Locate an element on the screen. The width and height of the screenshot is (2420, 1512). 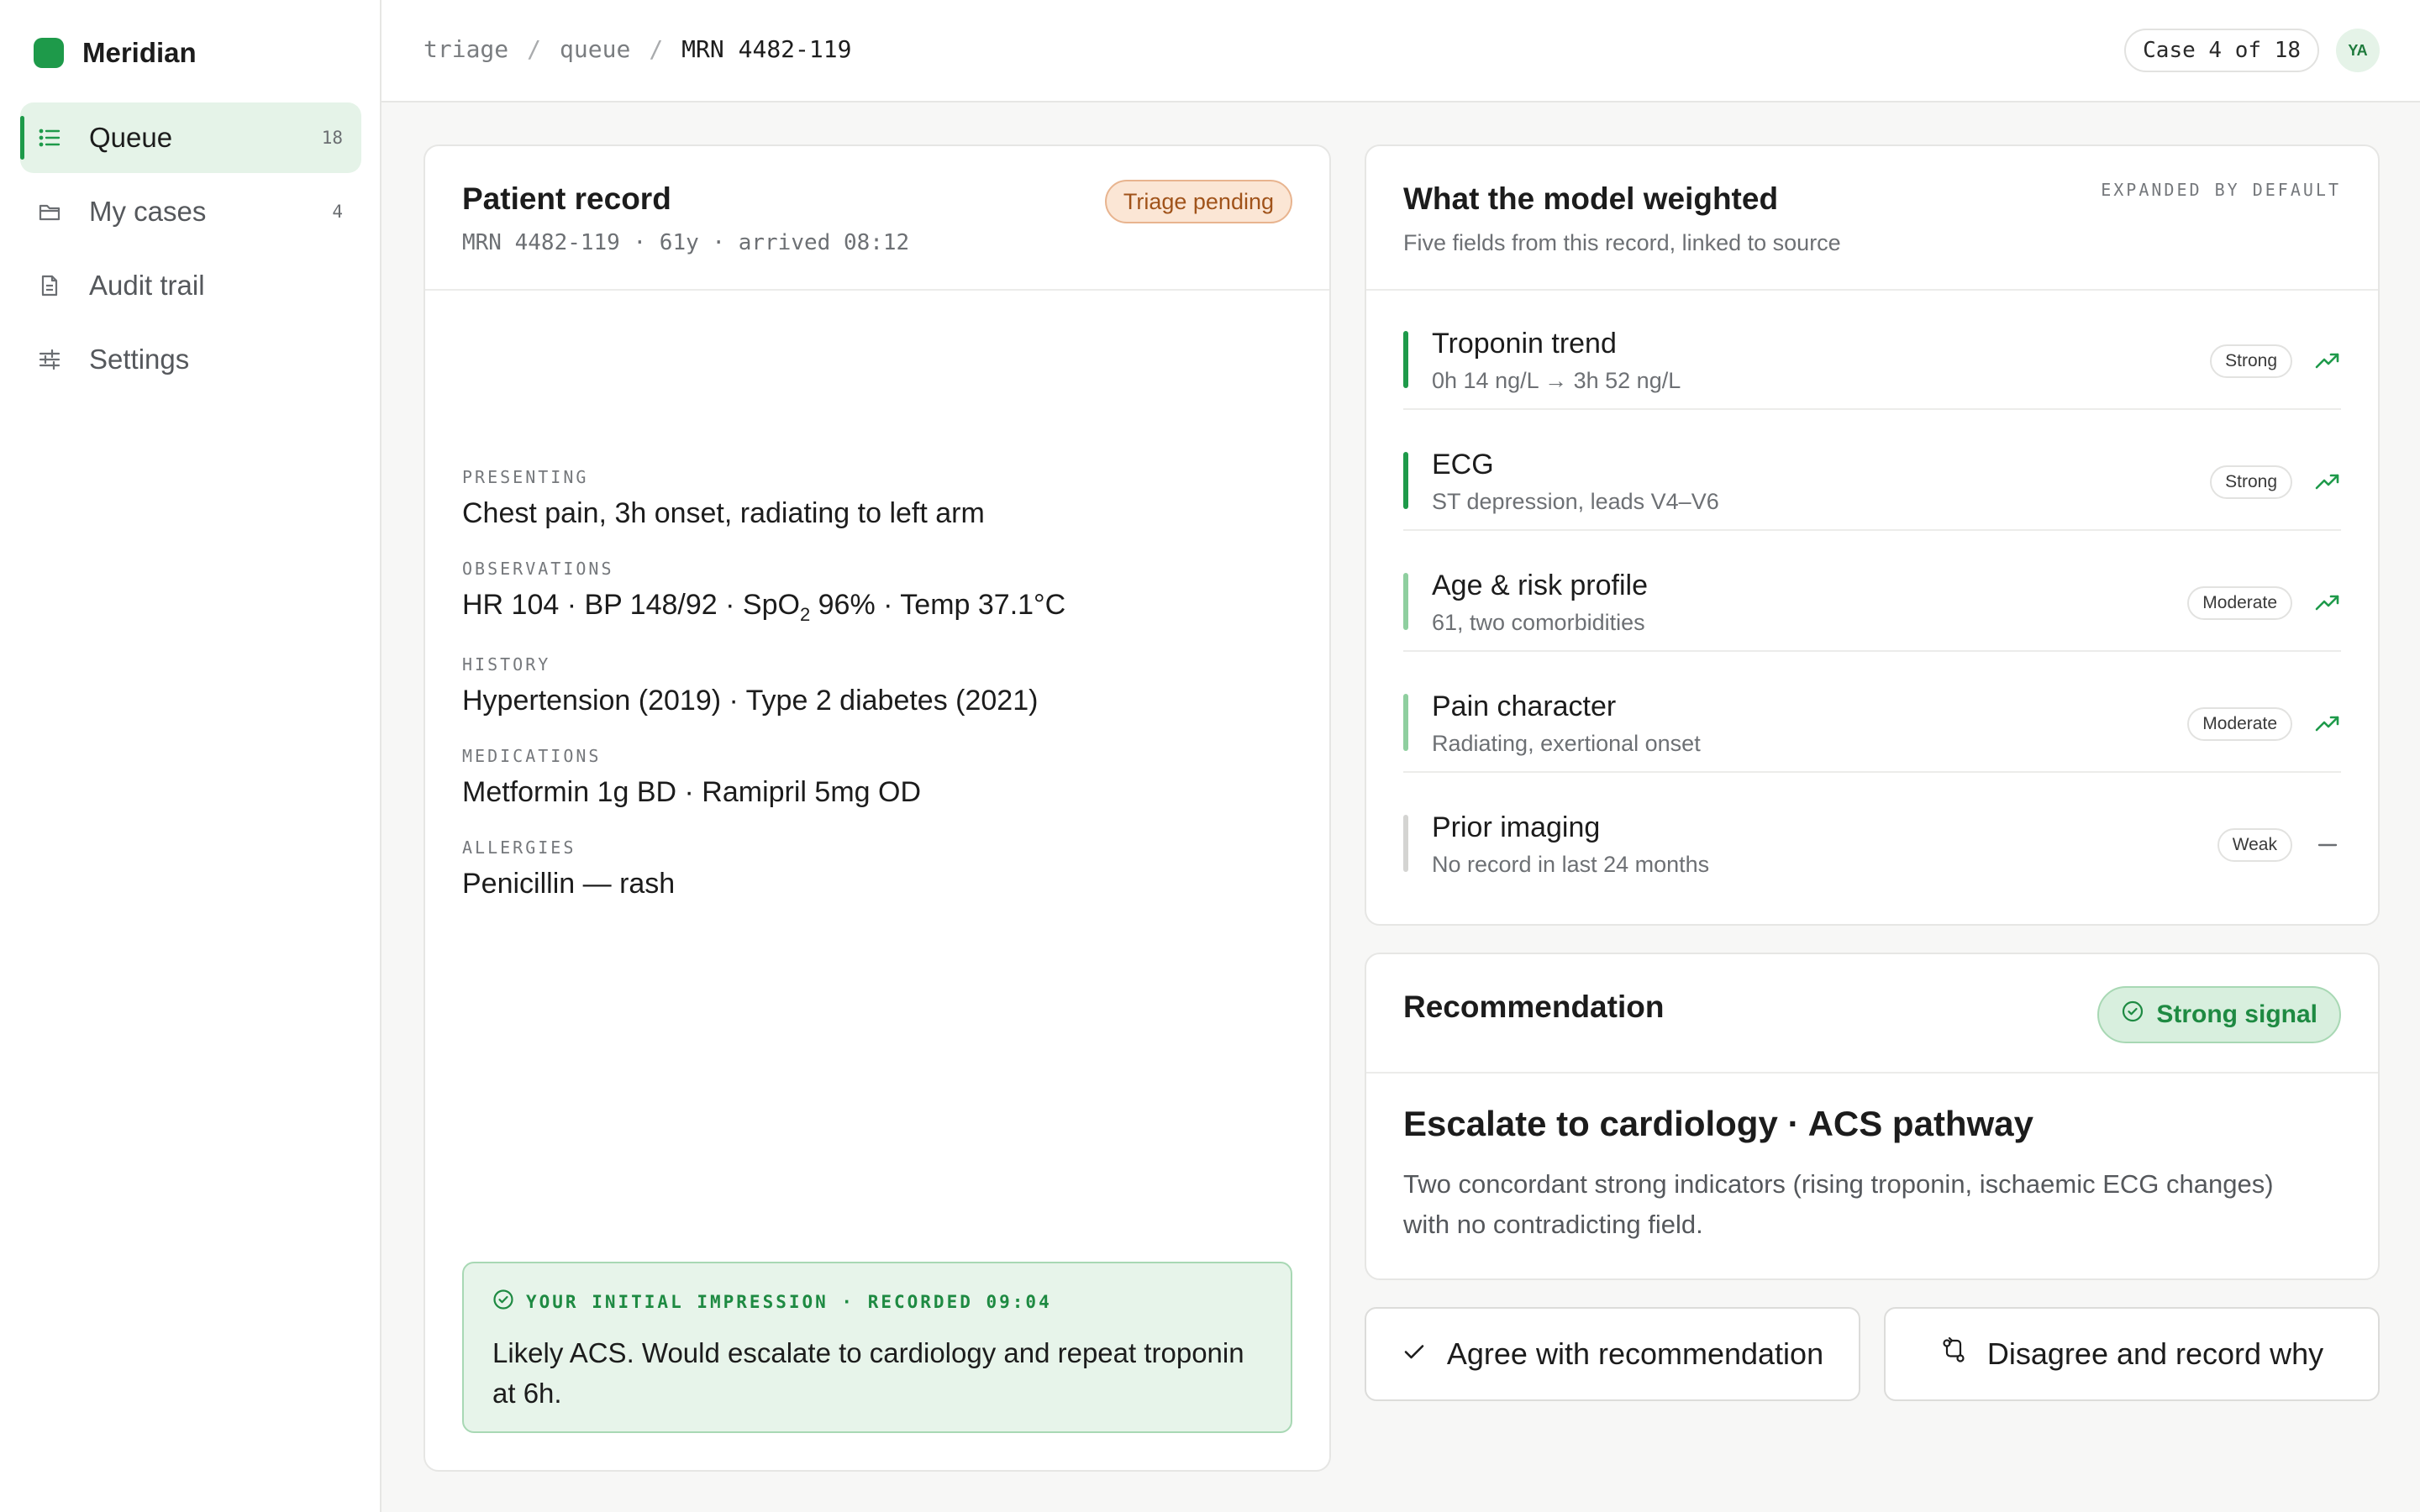
field-label: PRESENTING is located at coordinates (525, 477).